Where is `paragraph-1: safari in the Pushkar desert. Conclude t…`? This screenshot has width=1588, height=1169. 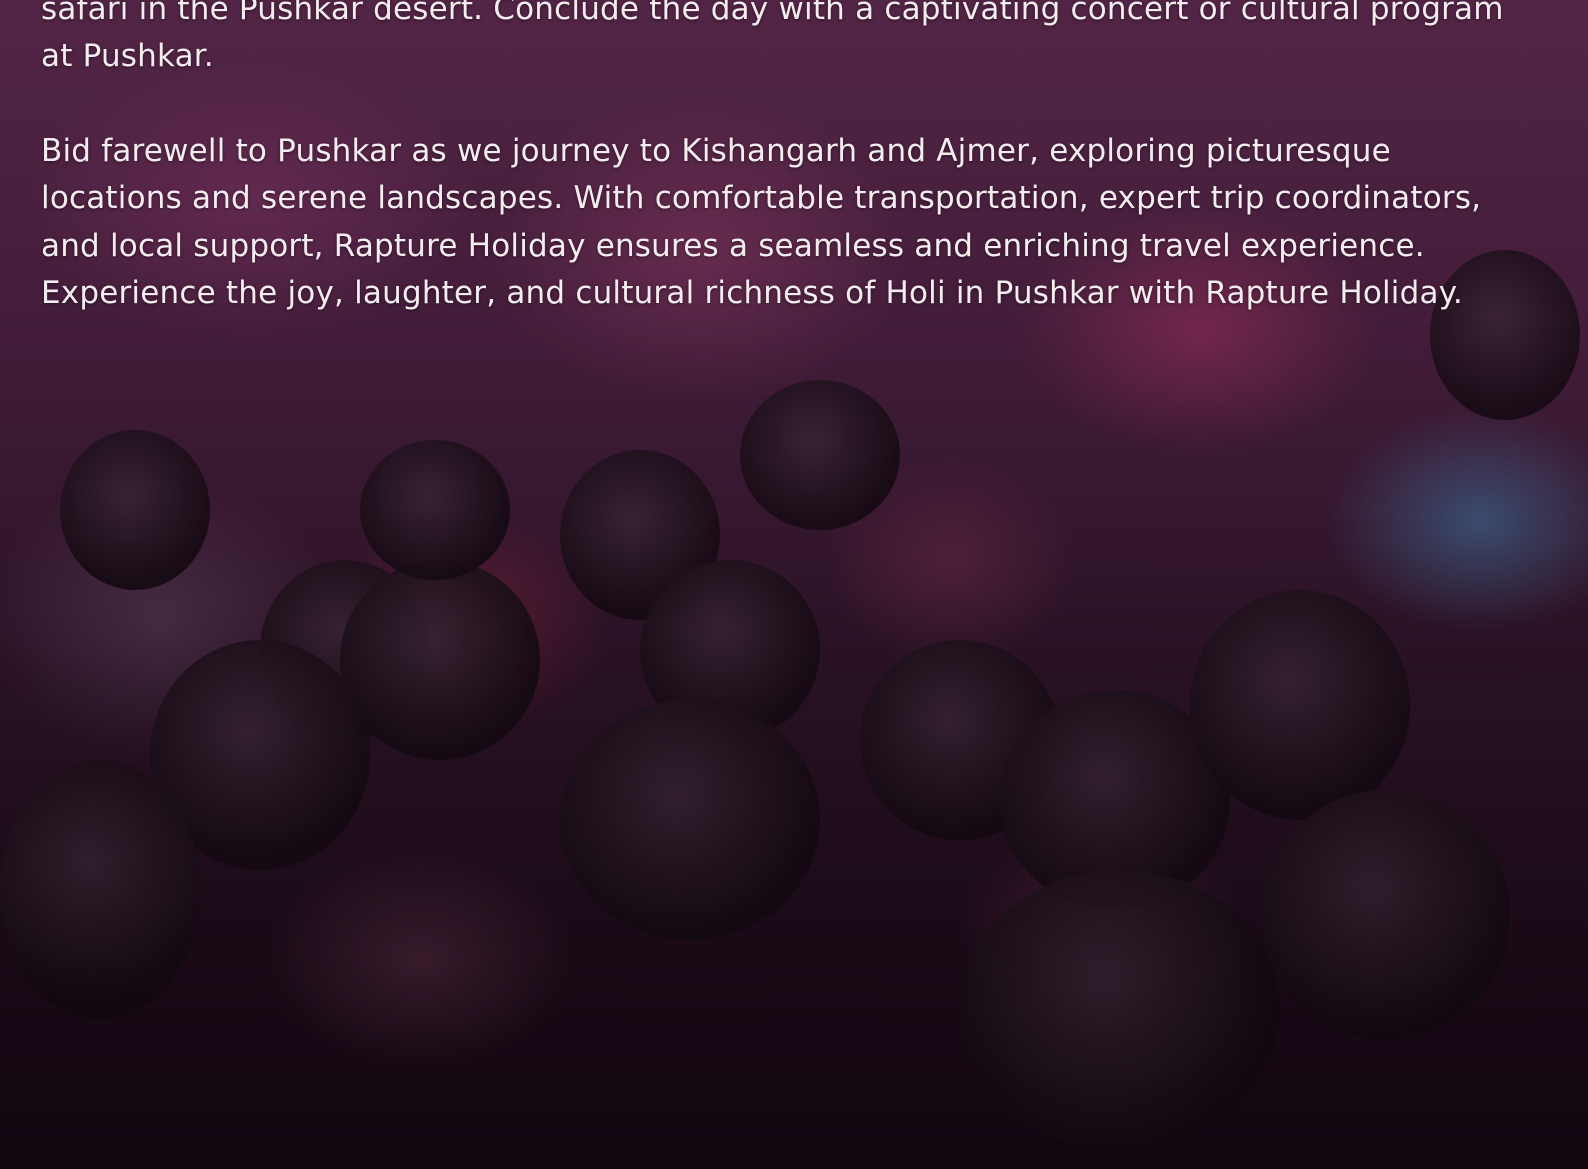
paragraph-1: safari in the Pushkar desert. Conclude t… is located at coordinates (772, 37).